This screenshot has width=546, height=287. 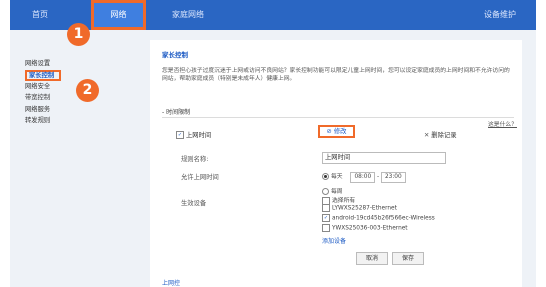 I want to click on sidebar: 网络设置 家长控制 网络安全 带宽控制 网络服务 转发规则, so click(x=71, y=92).